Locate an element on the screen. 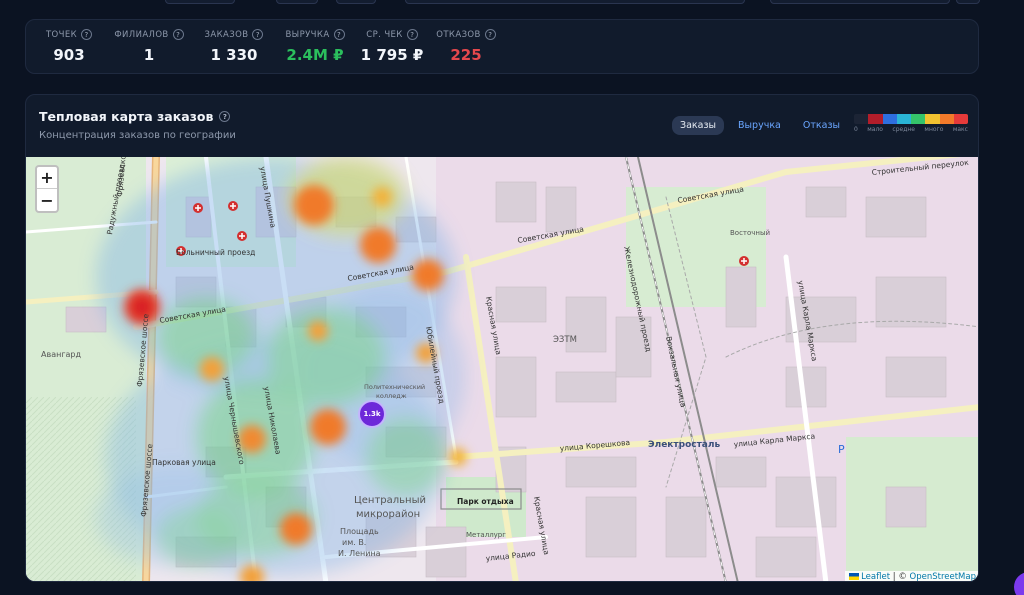  cluster-marker: 1.3k is located at coordinates (372, 414).